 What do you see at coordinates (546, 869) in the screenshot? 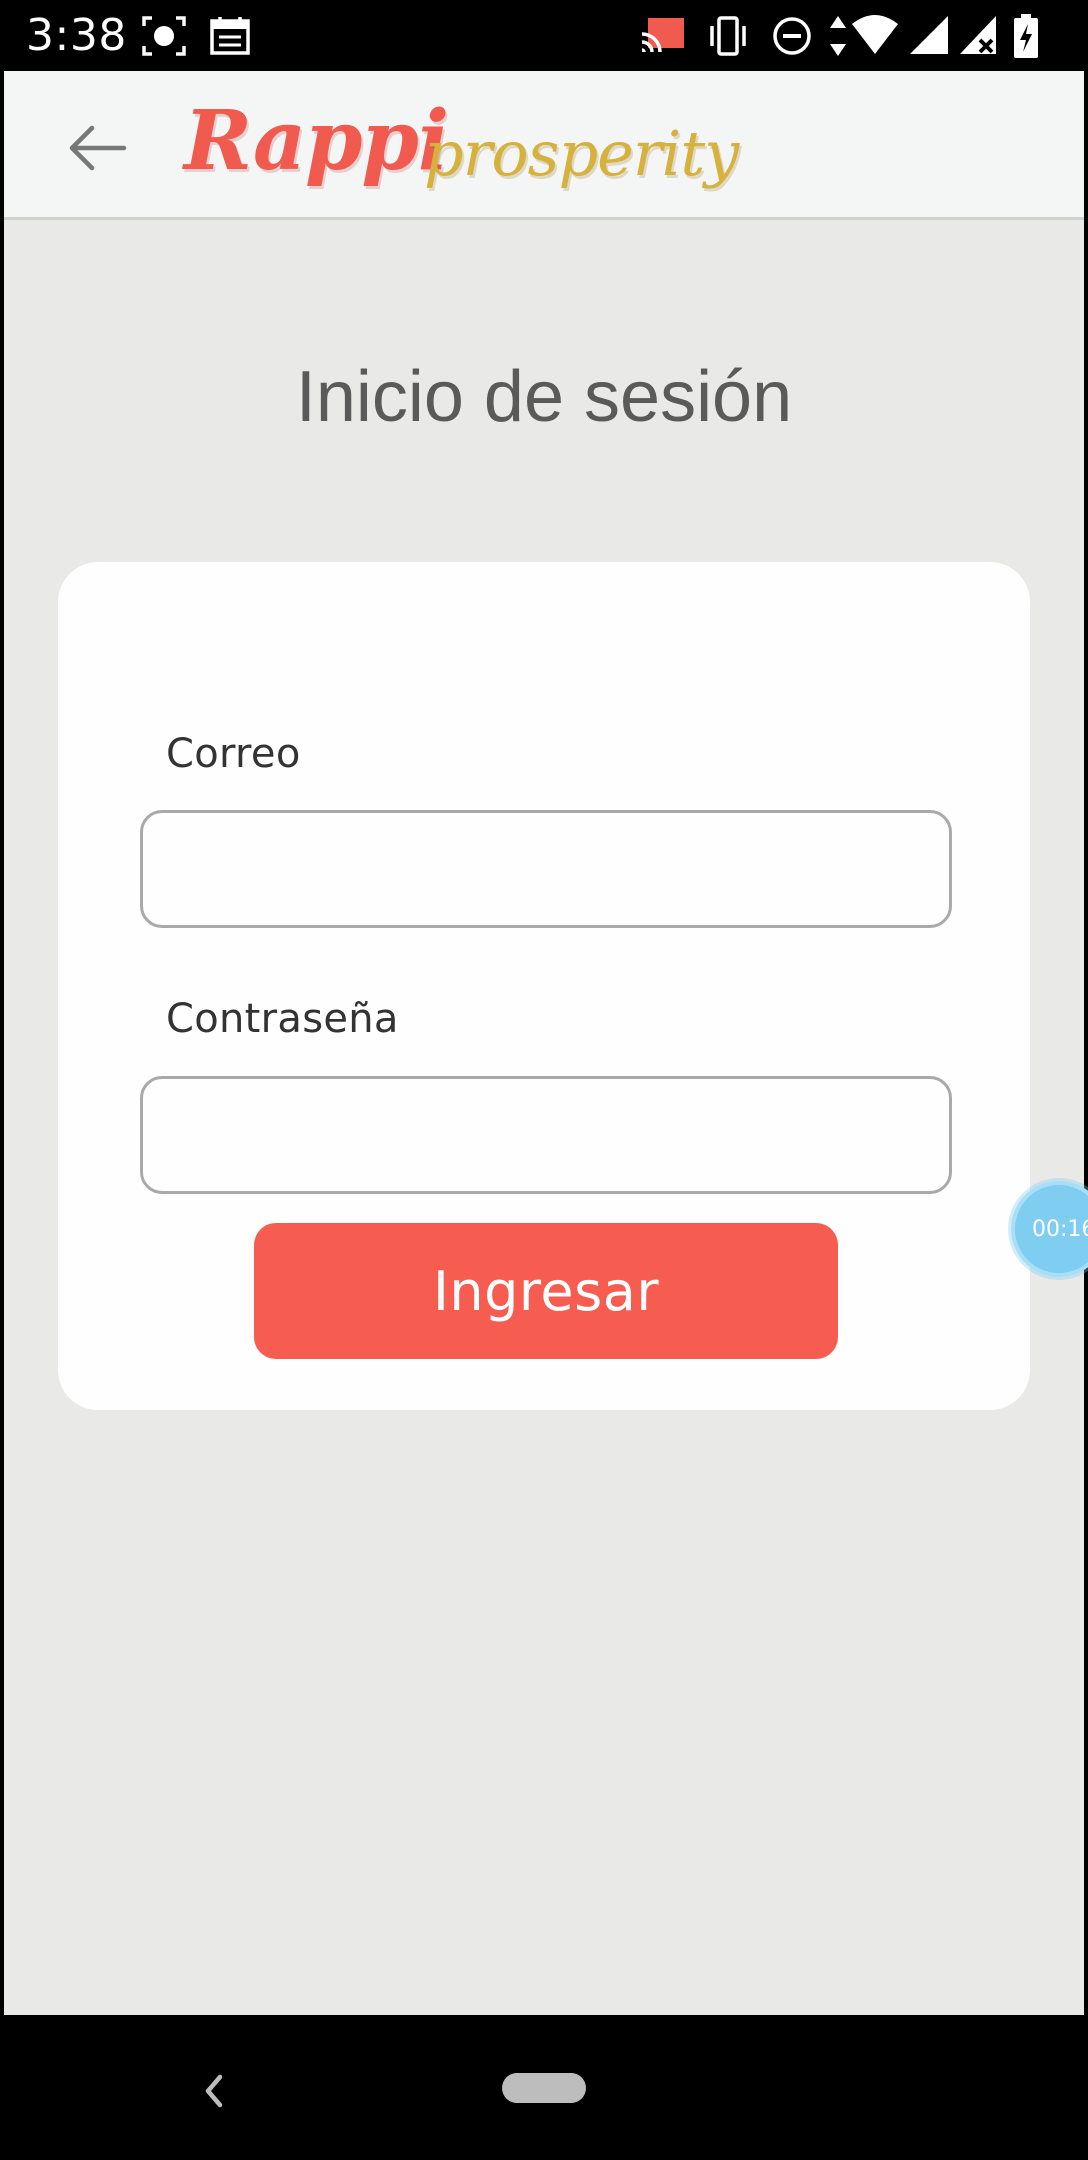
I see `email-field` at bounding box center [546, 869].